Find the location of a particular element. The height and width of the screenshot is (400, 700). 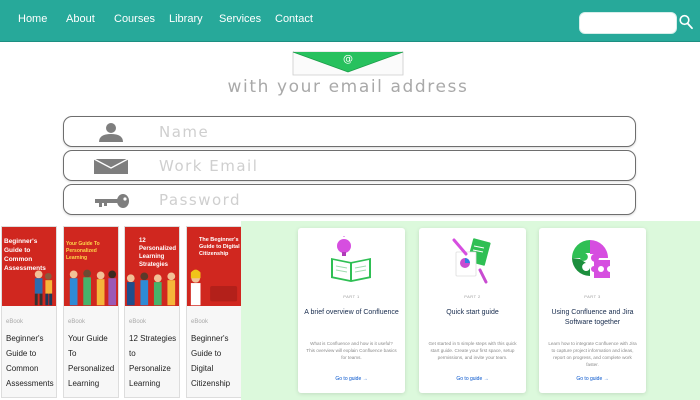

book-cover: Your Guide To Personalized Learning is located at coordinates (91, 266).